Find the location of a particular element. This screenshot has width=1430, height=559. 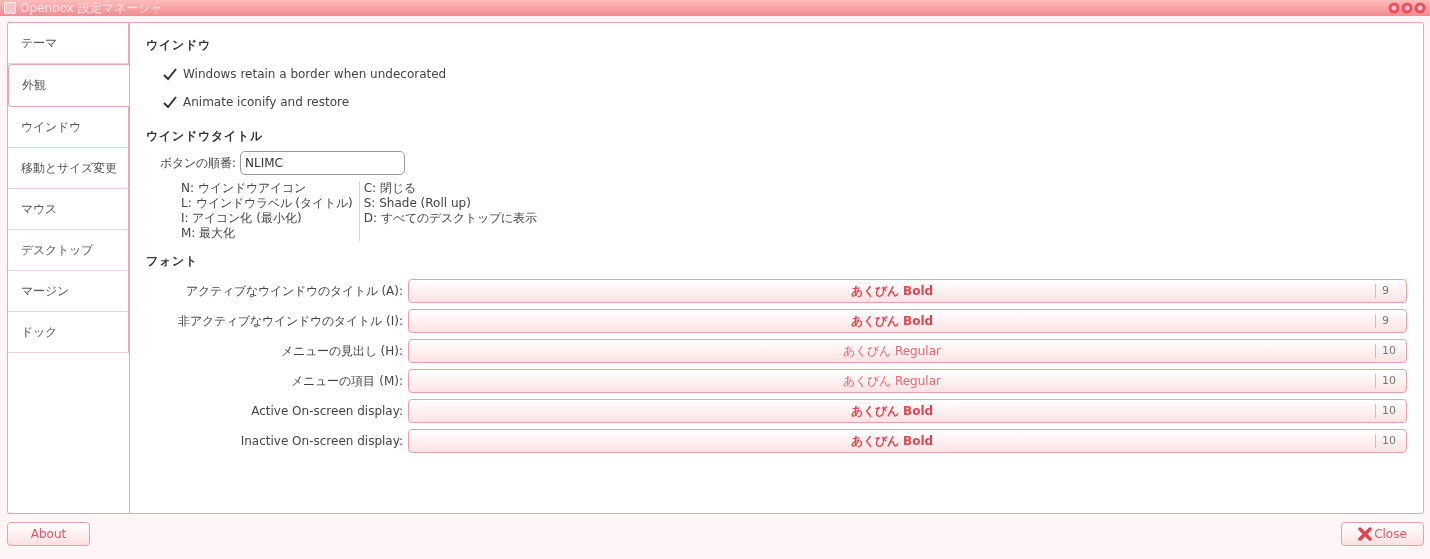

legend-text: M: 最大化 is located at coordinates (209, 233).